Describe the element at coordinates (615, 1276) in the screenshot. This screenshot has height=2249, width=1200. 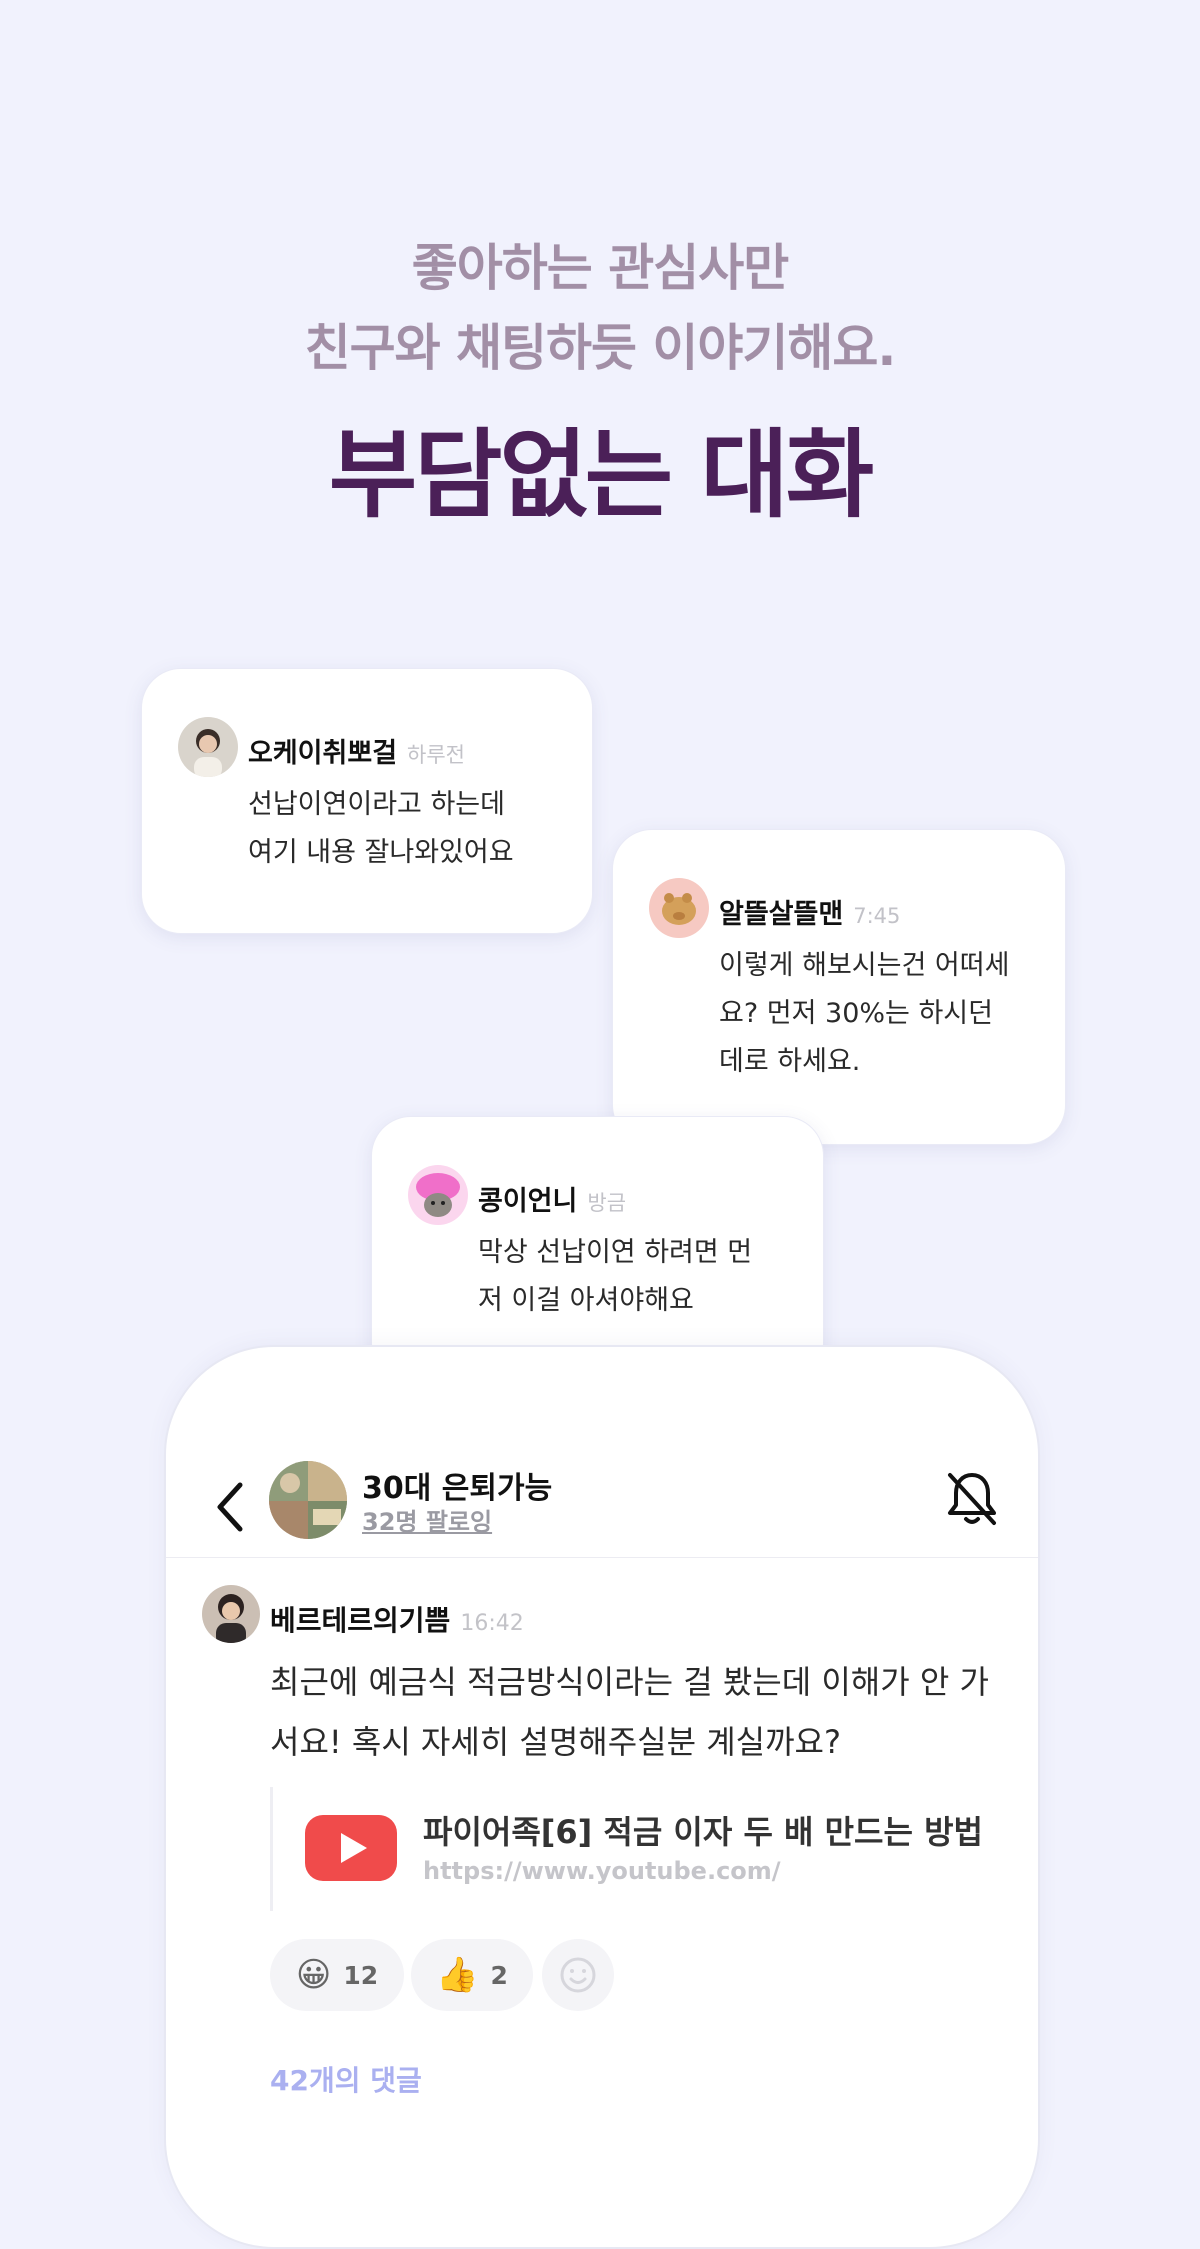
I see `bubble-message: 막상 선납이연 하려면 먼 저 이걸 아셔야해요` at that location.